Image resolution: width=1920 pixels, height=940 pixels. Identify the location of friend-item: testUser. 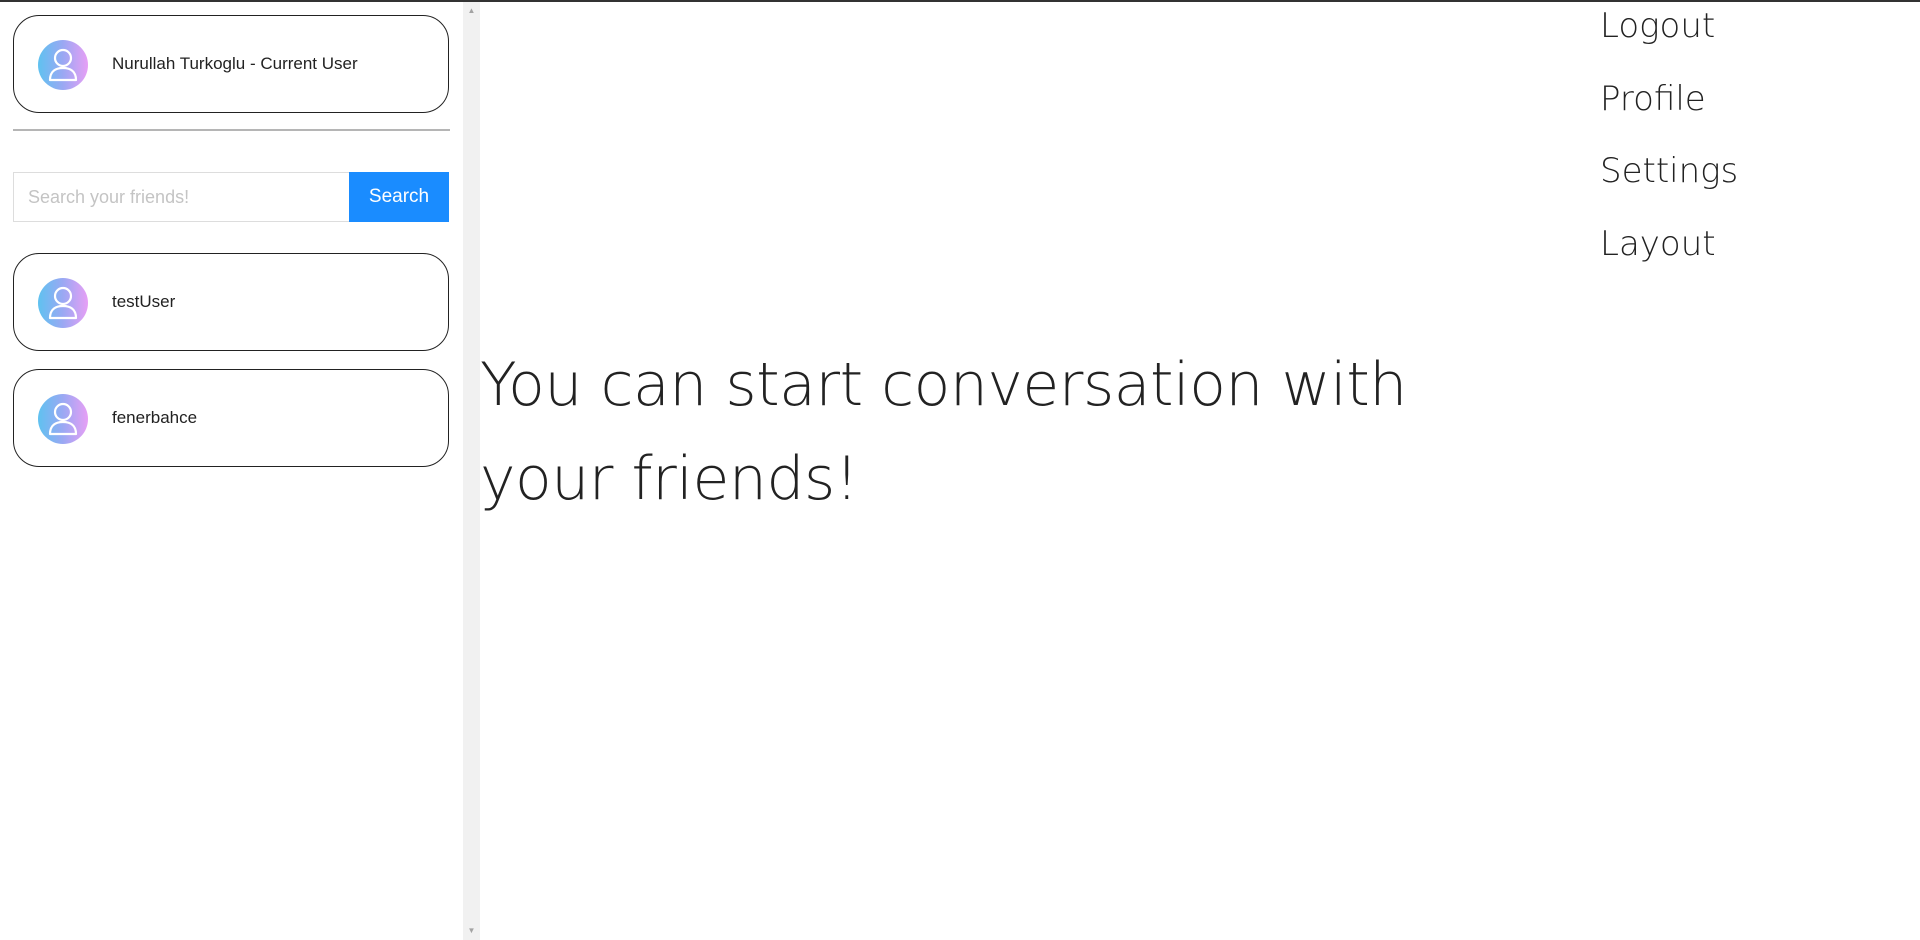
(231, 302).